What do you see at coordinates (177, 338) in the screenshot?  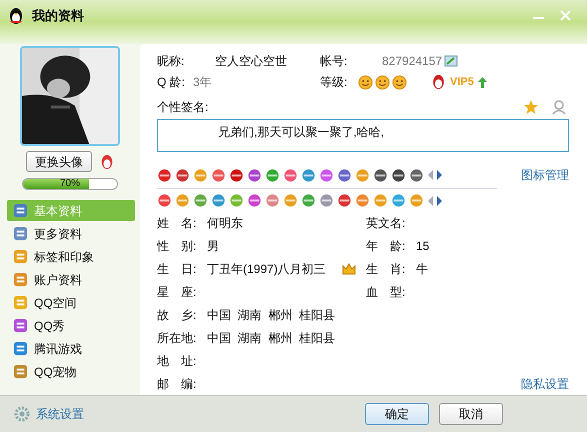 I see `field-label: 所在地:` at bounding box center [177, 338].